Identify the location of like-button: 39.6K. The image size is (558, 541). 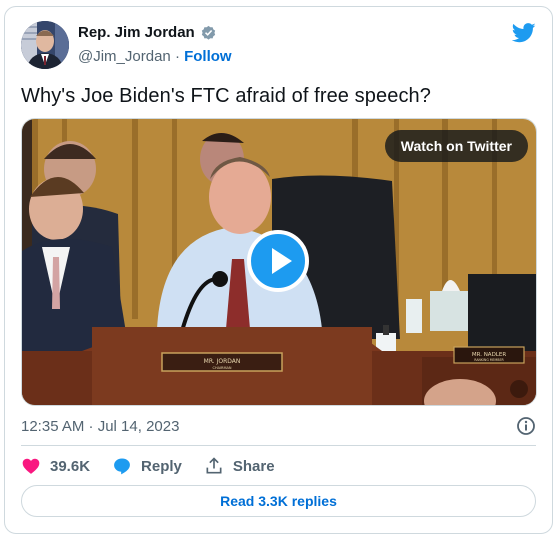
(55, 466).